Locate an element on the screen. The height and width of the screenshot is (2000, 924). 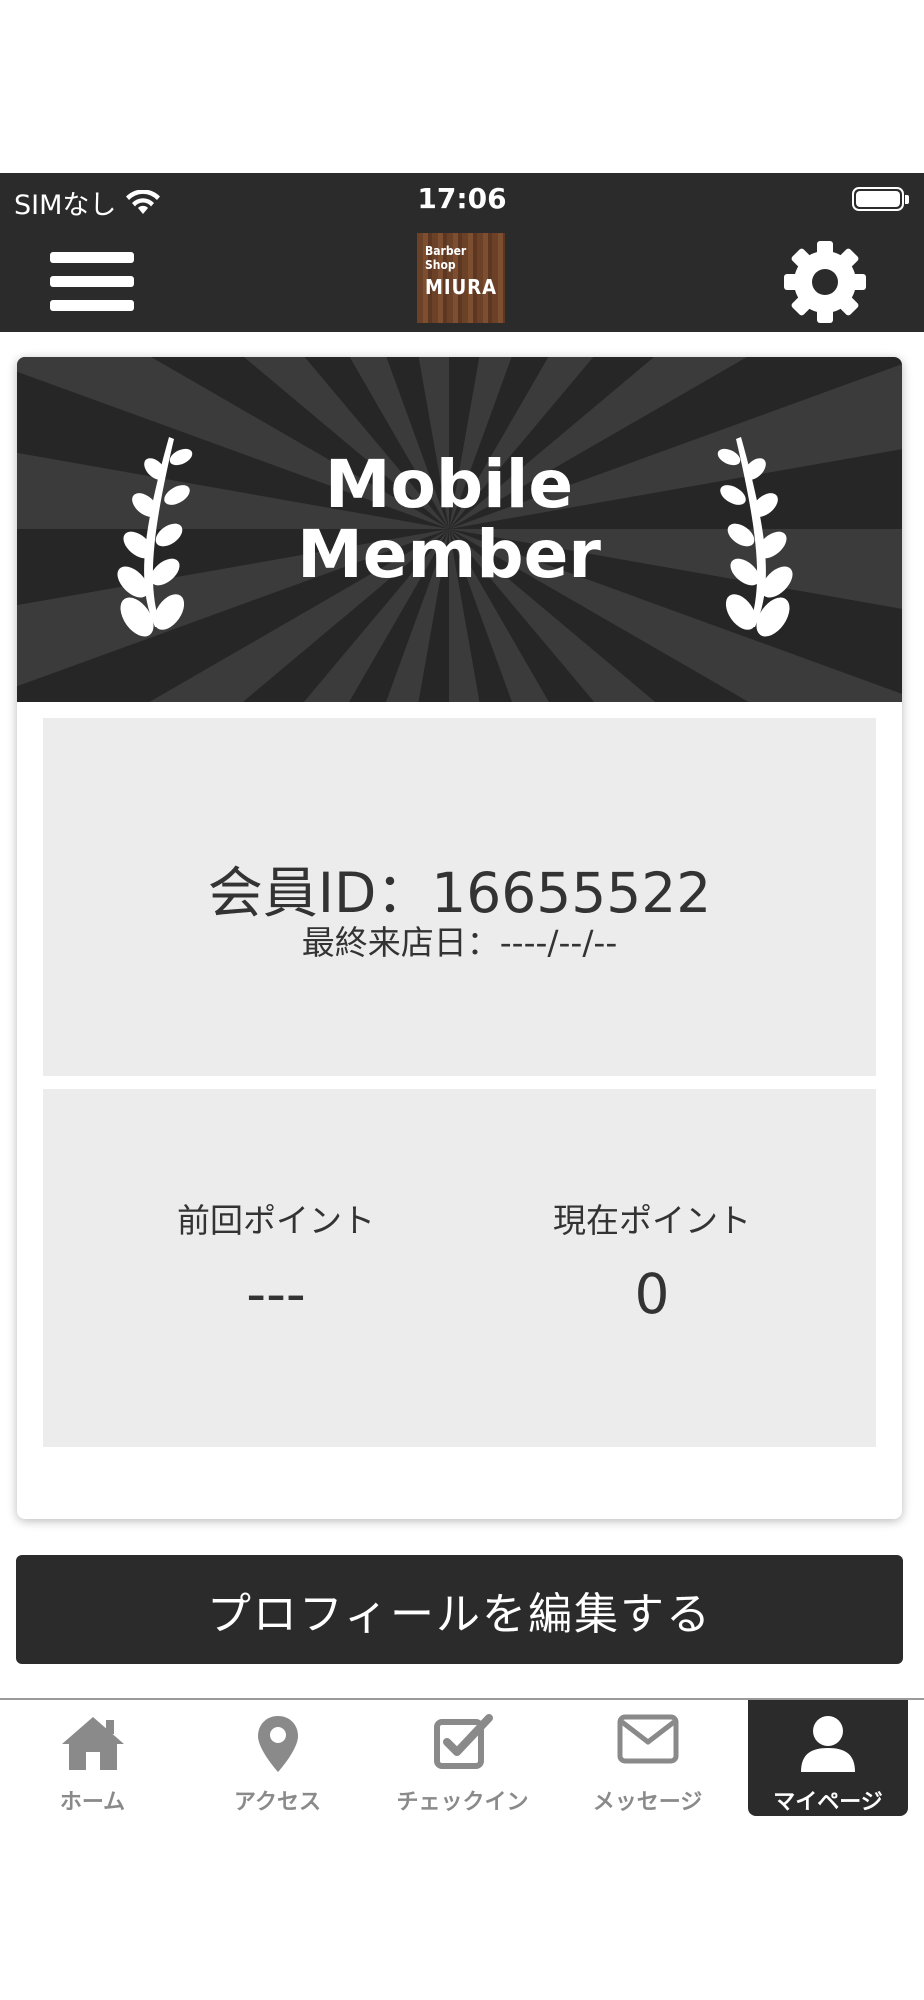
tab-home: ホーム is located at coordinates (92, 1758).